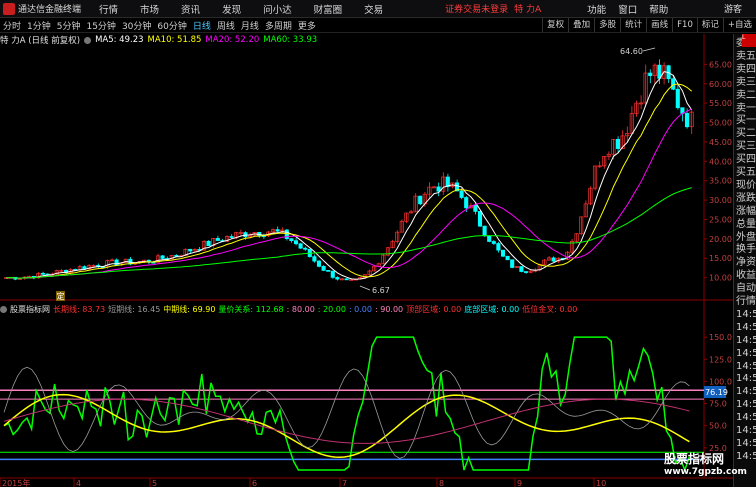 The width and height of the screenshot is (756, 487). I want to click on watermark-line1: 股票指标网, so click(694, 459).